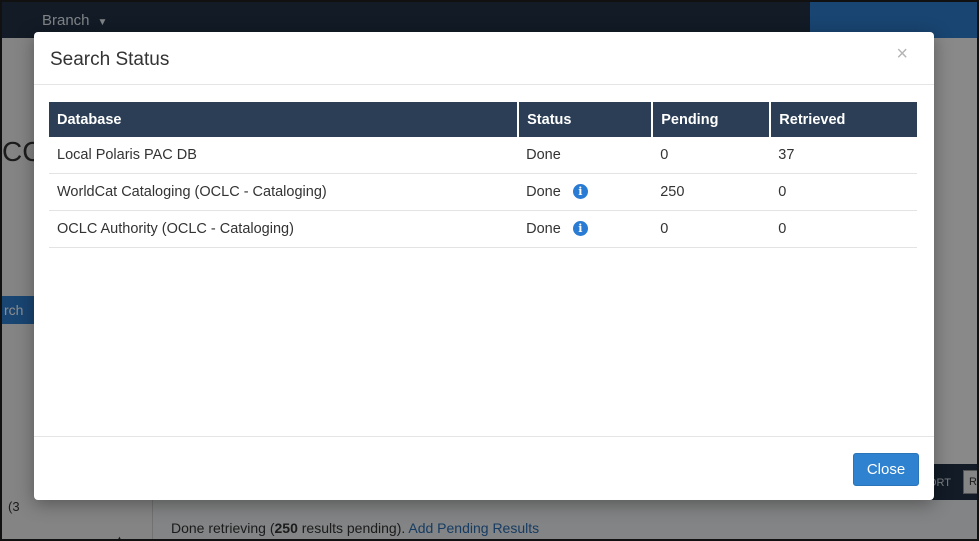 The image size is (979, 541). What do you see at coordinates (484, 58) in the screenshot?
I see `dialog-header: Search Status ×` at bounding box center [484, 58].